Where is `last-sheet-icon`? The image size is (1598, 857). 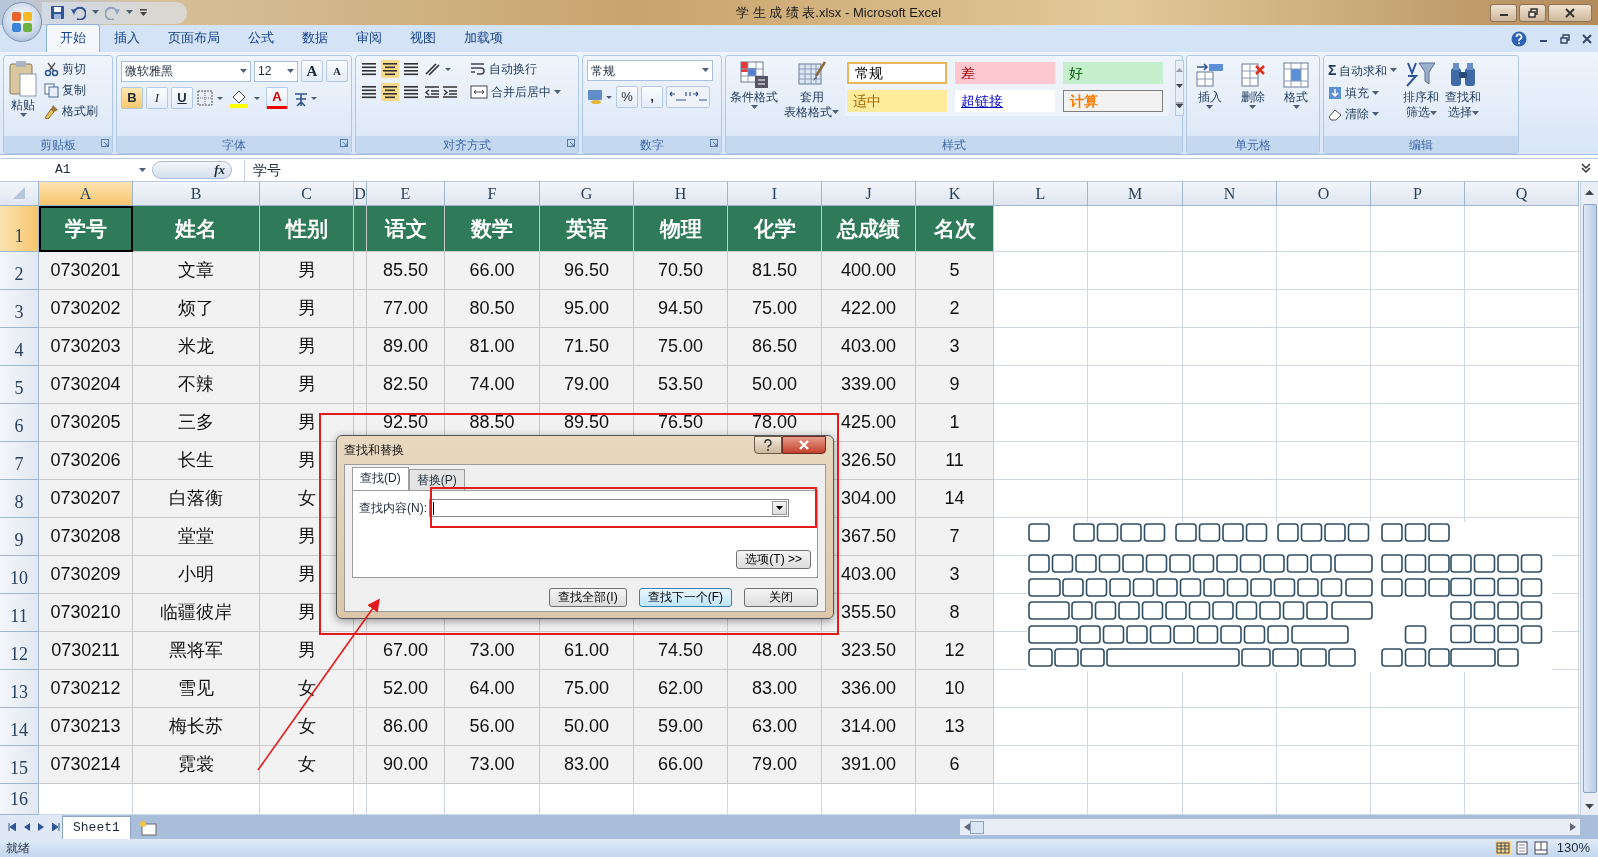 last-sheet-icon is located at coordinates (56, 827).